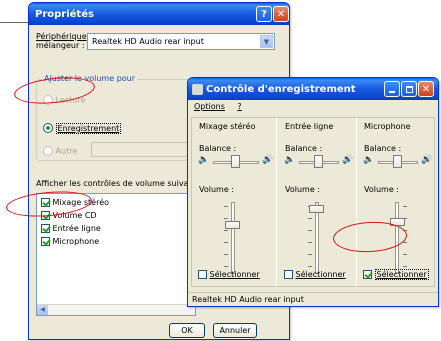 The image size is (441, 341). I want to click on select-row-micro: Sélectionner, so click(396, 274).